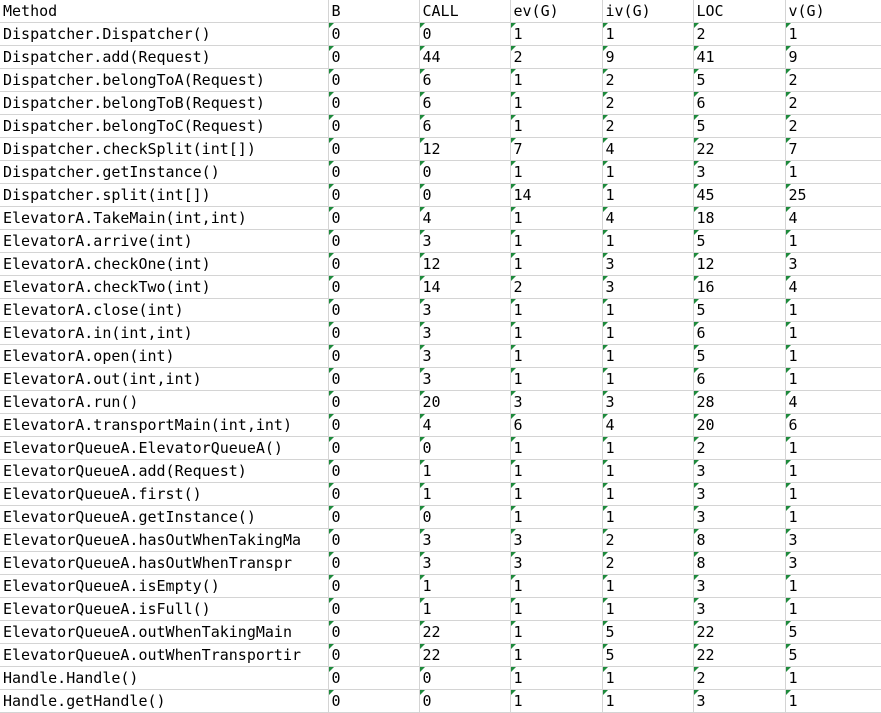  Describe the element at coordinates (556, 11) in the screenshot. I see `column-header-ev: ev(G)` at that location.